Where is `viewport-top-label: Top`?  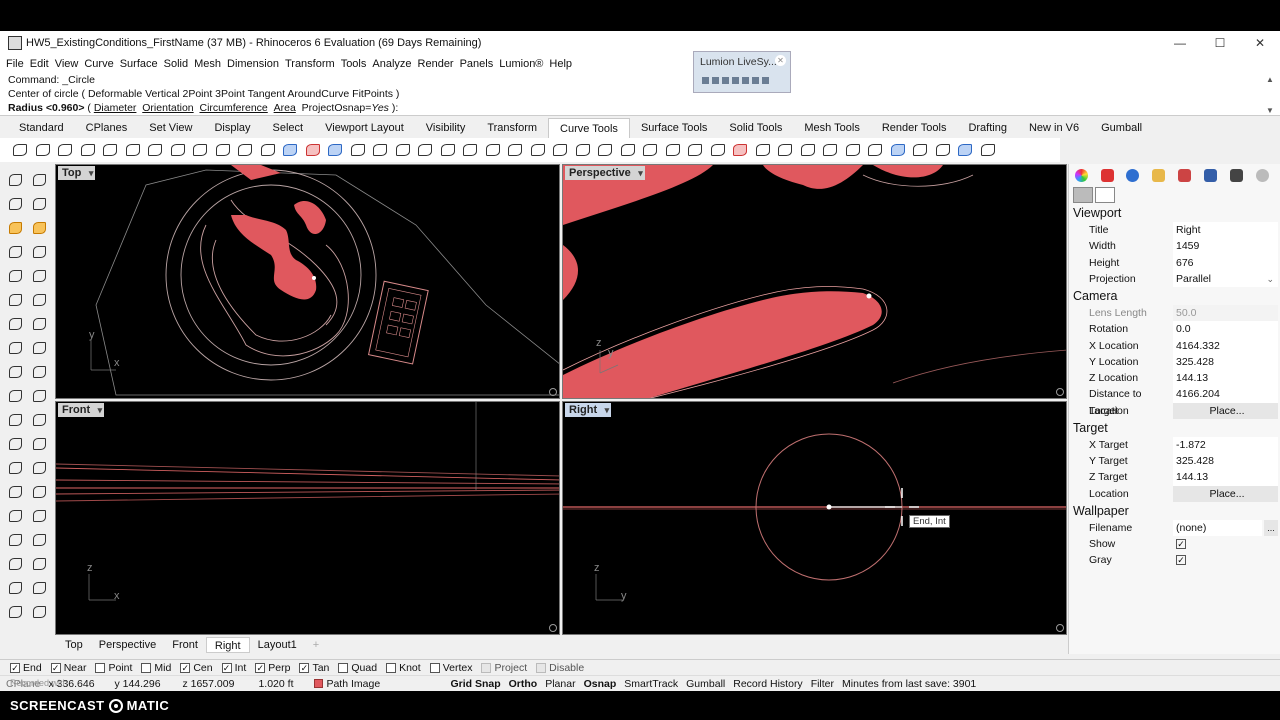 viewport-top-label: Top is located at coordinates (77, 173).